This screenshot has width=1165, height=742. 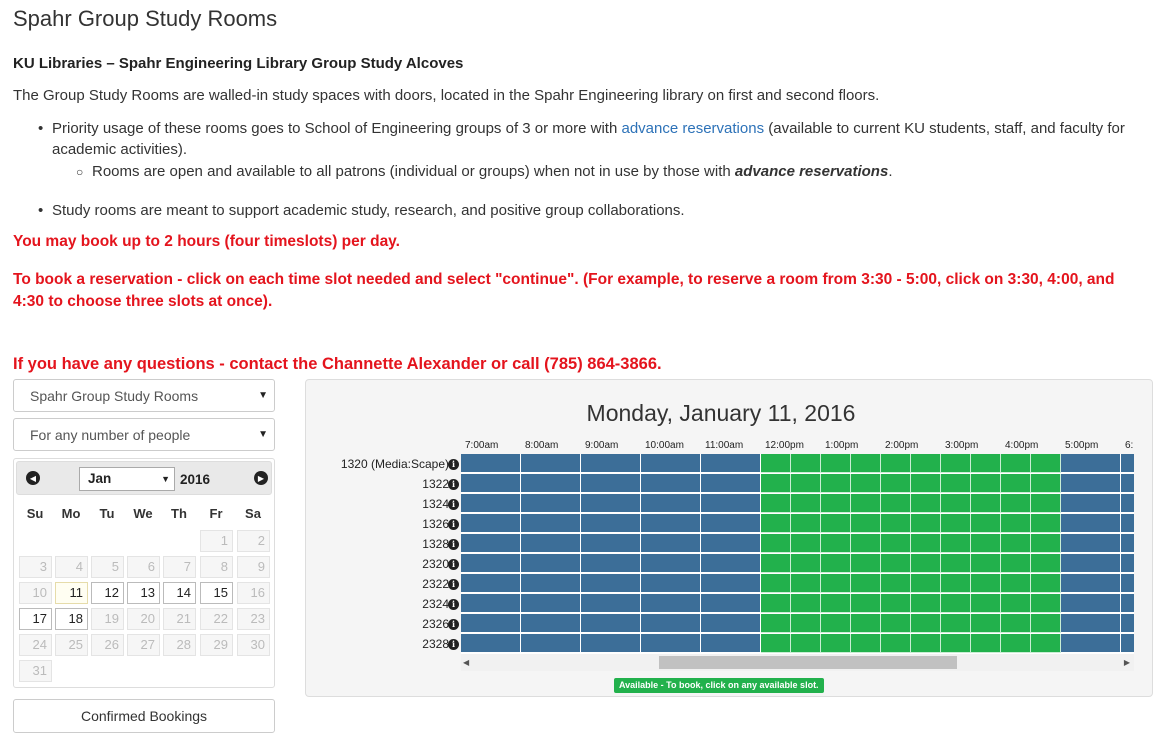 What do you see at coordinates (808, 662) in the screenshot?
I see `scroll-thumb` at bounding box center [808, 662].